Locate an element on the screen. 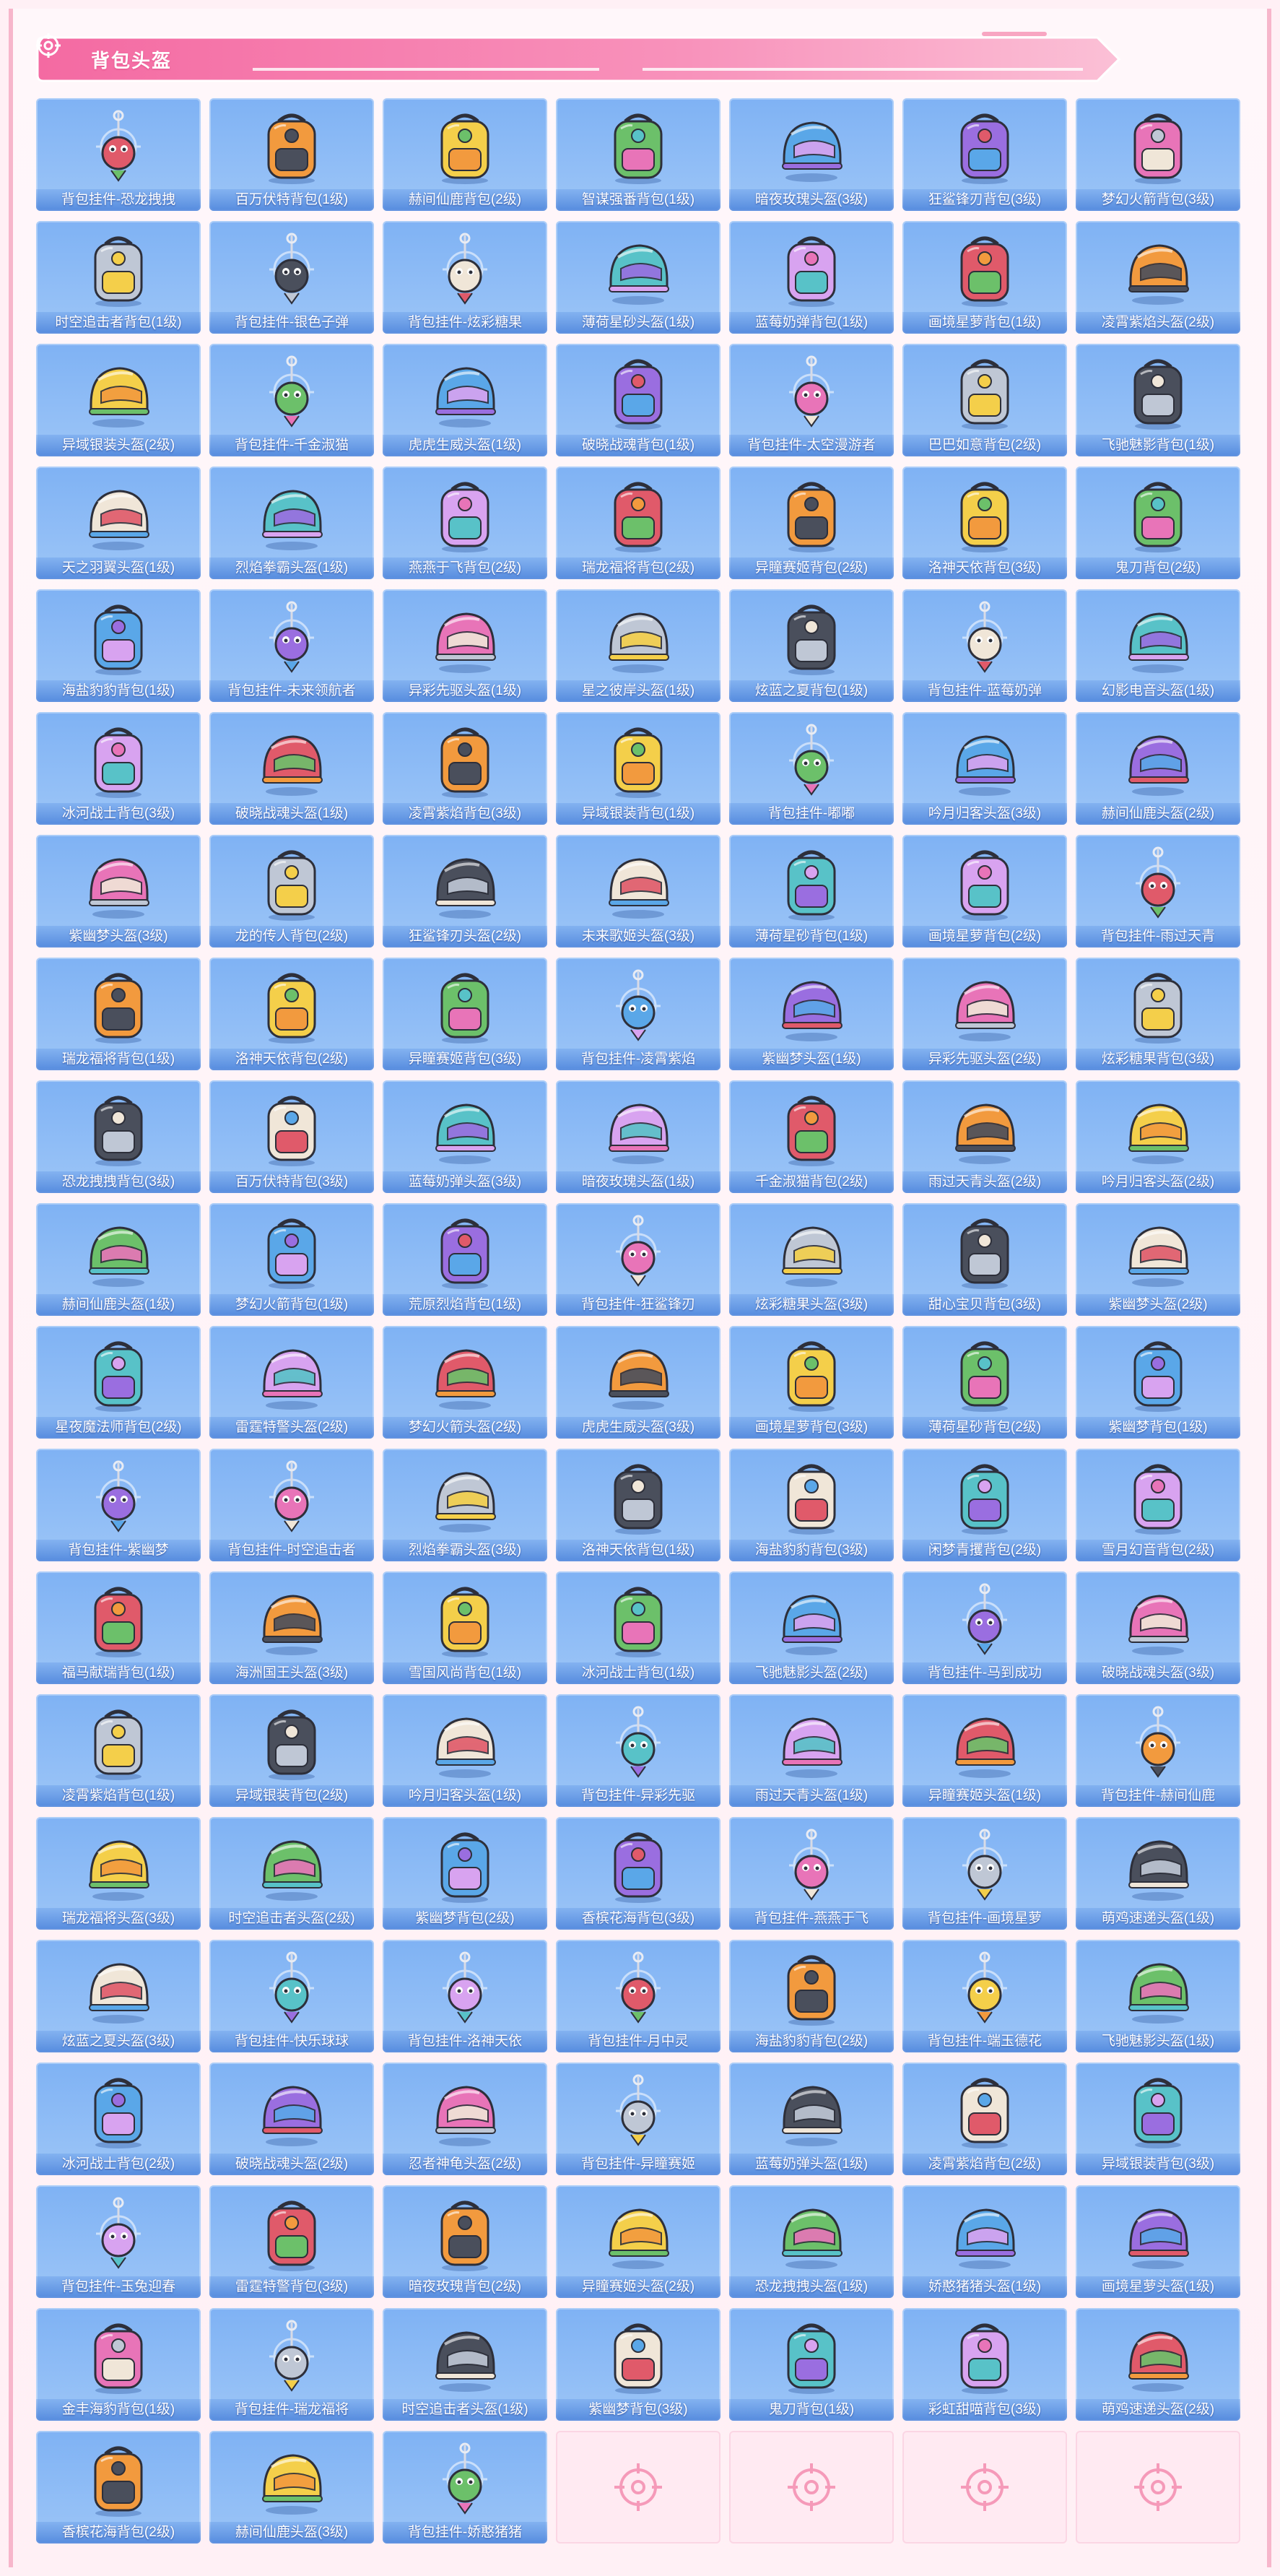 This screenshot has height=2576, width=1280. item-card: 背包挂件-马到成功 is located at coordinates (984, 1627).